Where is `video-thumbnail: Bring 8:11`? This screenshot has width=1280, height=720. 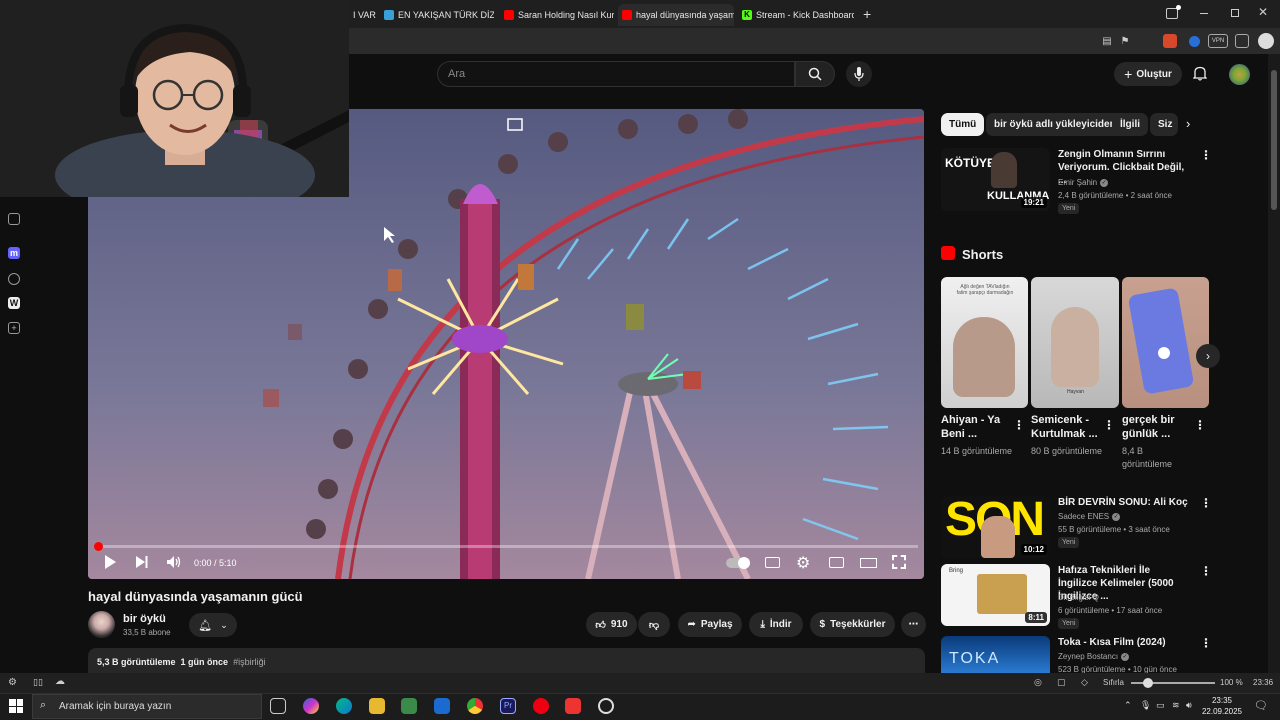 video-thumbnail: Bring 8:11 is located at coordinates (995, 595).